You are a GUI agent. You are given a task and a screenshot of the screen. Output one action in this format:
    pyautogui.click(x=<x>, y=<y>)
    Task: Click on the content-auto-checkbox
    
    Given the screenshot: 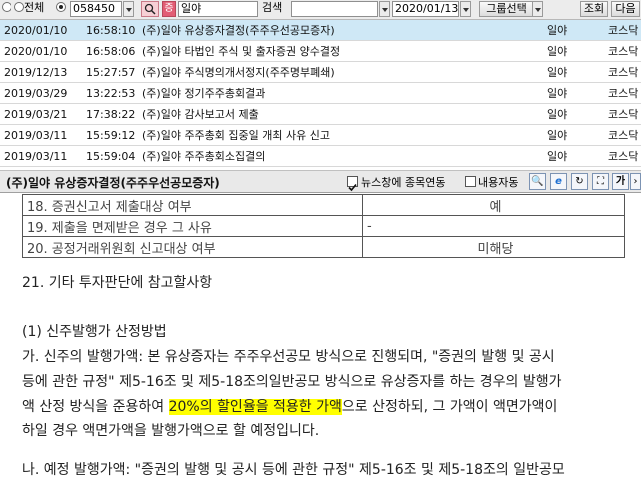 What is the action you would take?
    pyautogui.click(x=470, y=181)
    